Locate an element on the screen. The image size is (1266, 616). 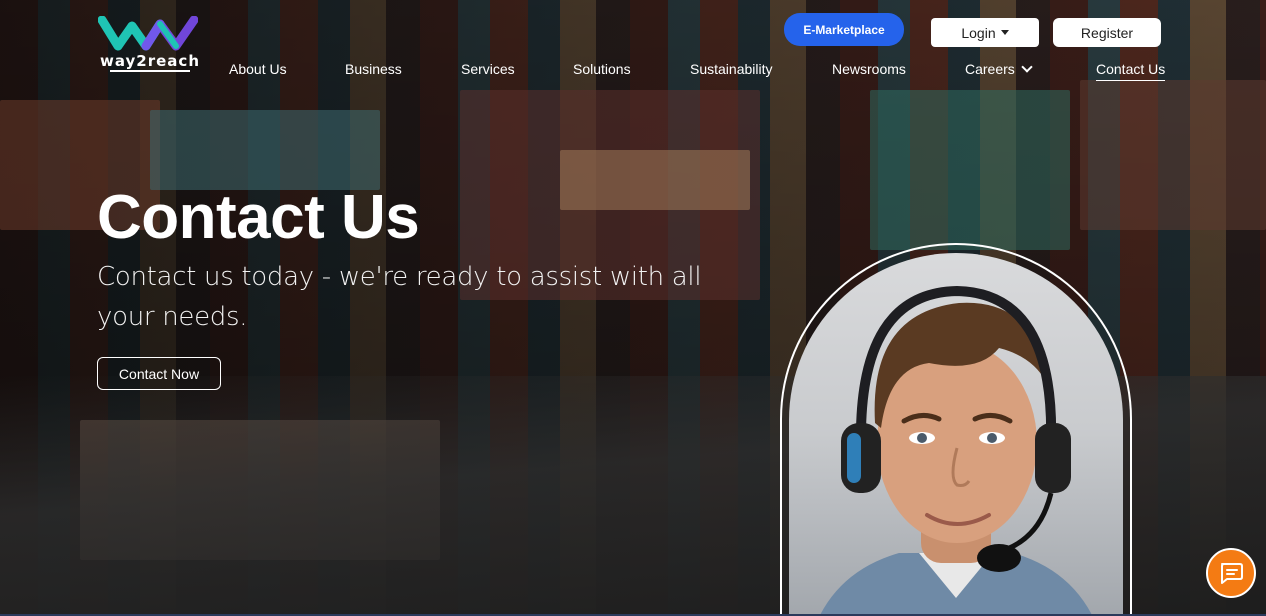
logo-wordmark: way2reach is located at coordinates (150, 61).